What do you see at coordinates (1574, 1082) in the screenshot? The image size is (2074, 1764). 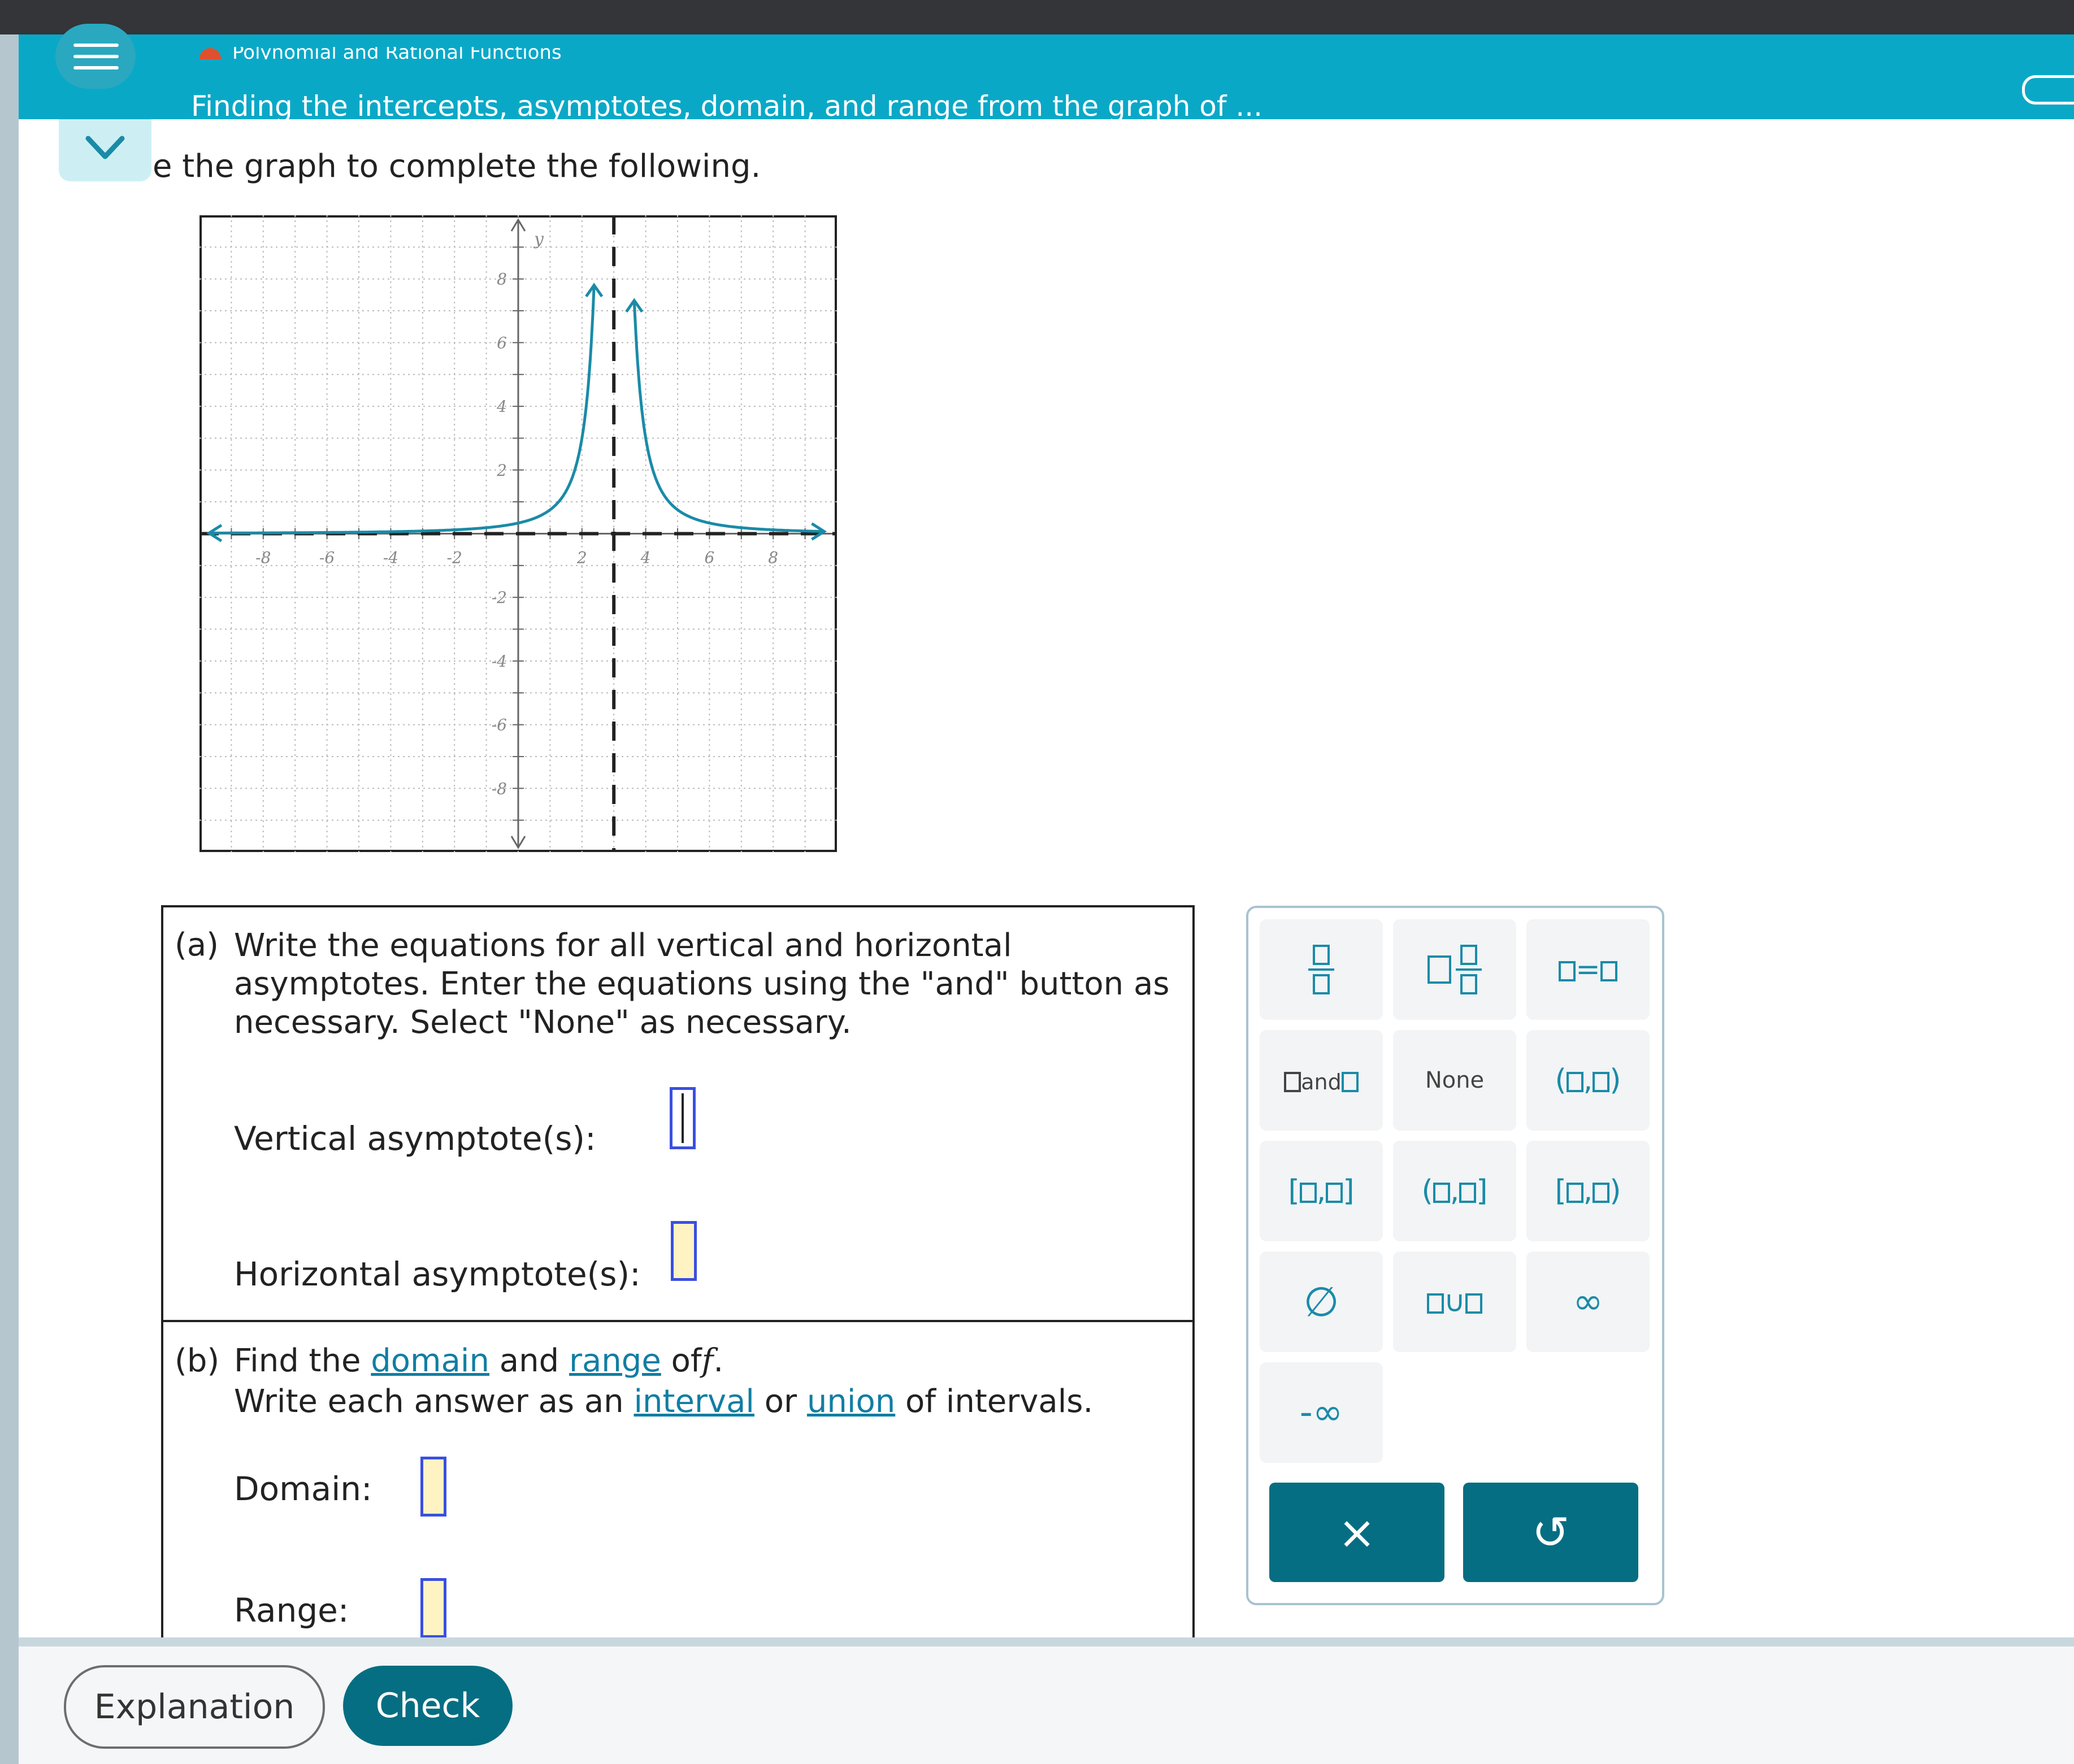 I see `open-interval-left-box` at bounding box center [1574, 1082].